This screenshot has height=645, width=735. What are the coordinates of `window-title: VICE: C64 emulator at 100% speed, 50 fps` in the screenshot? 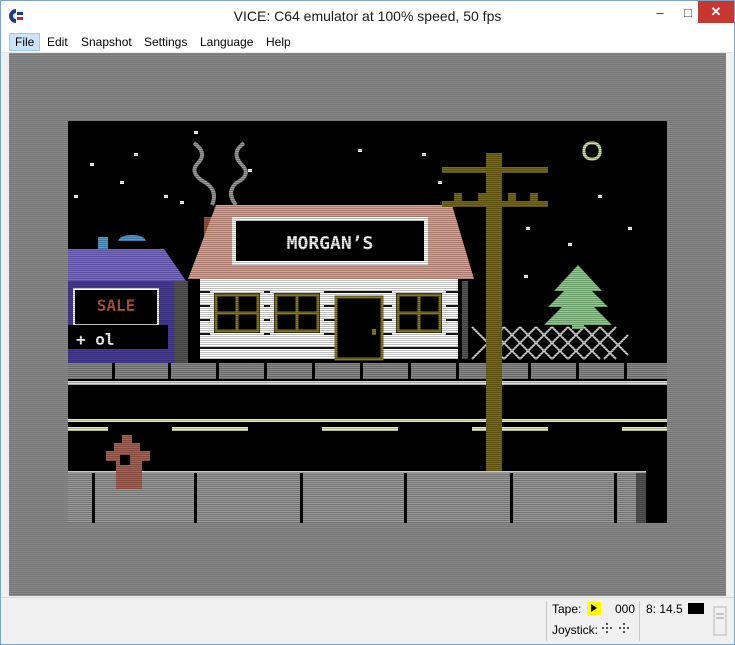 It's located at (367, 16).